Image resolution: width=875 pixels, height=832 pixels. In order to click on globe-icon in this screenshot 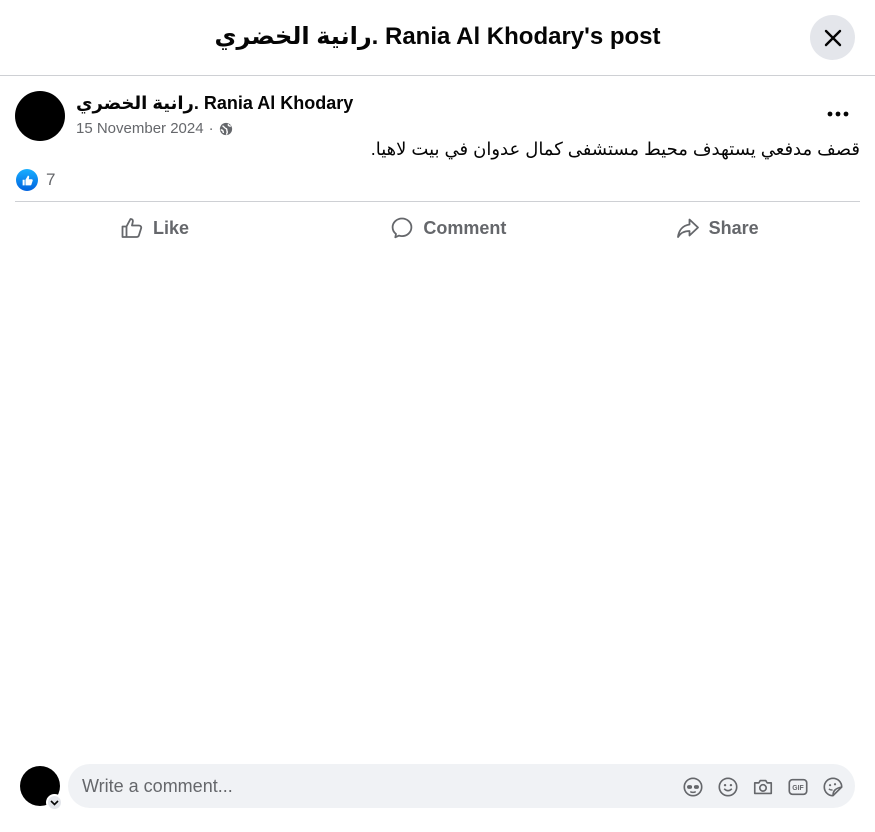, I will do `click(225, 128)`.